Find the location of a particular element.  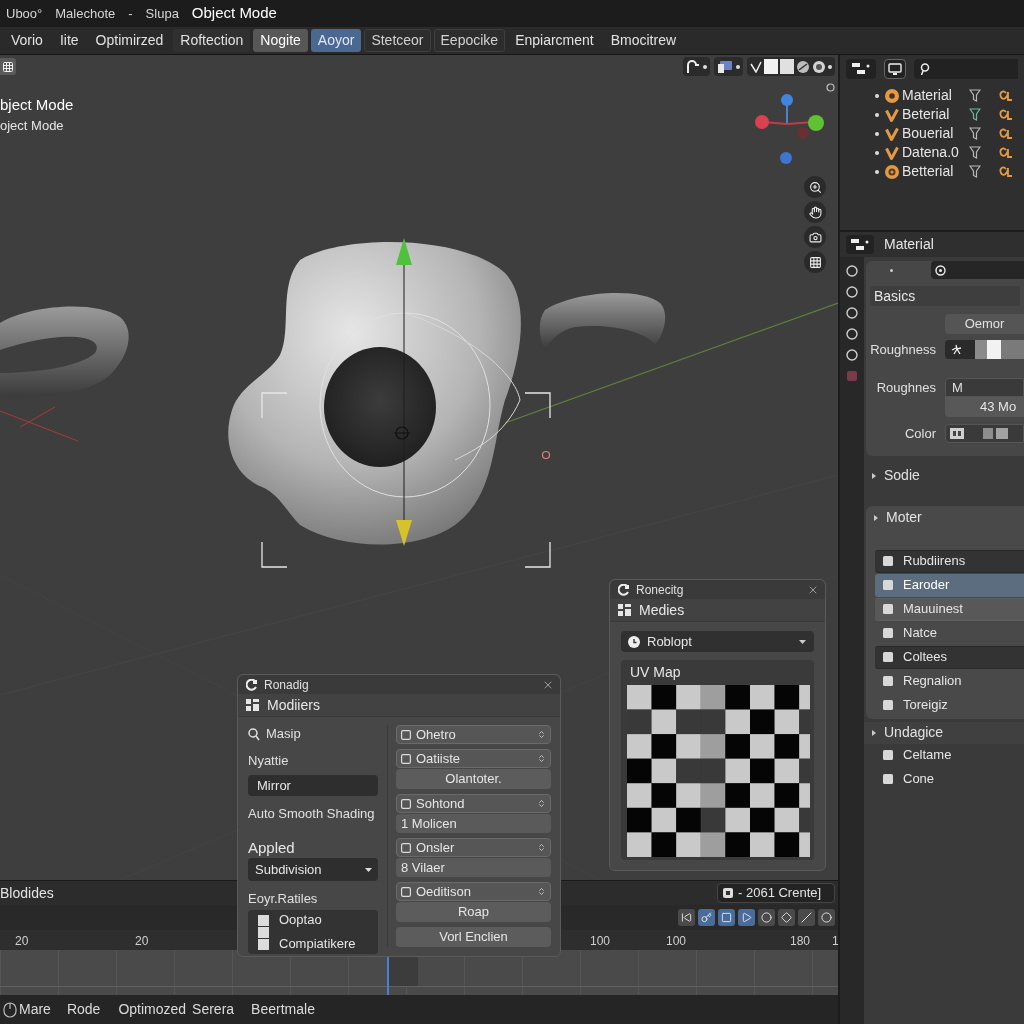

workspace-tab: Aoyor is located at coordinates (336, 40).